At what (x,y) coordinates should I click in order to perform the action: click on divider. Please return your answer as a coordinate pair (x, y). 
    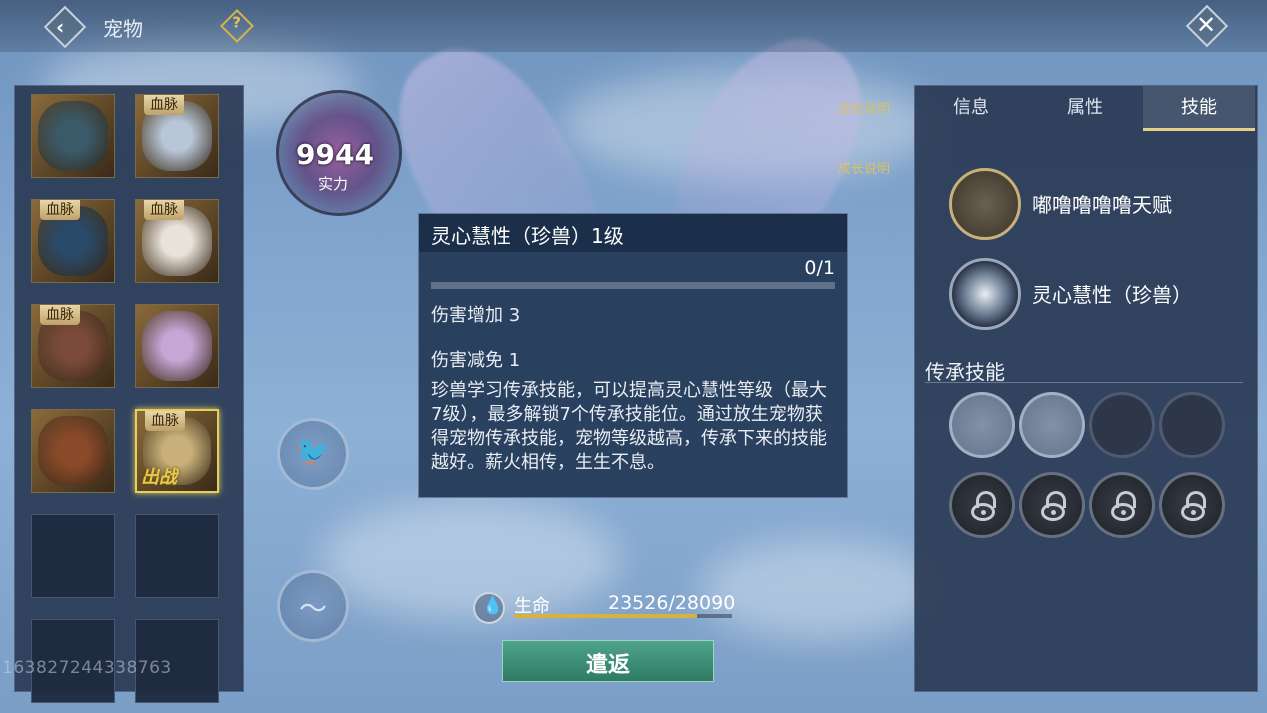
    Looking at the image, I should click on (1084, 382).